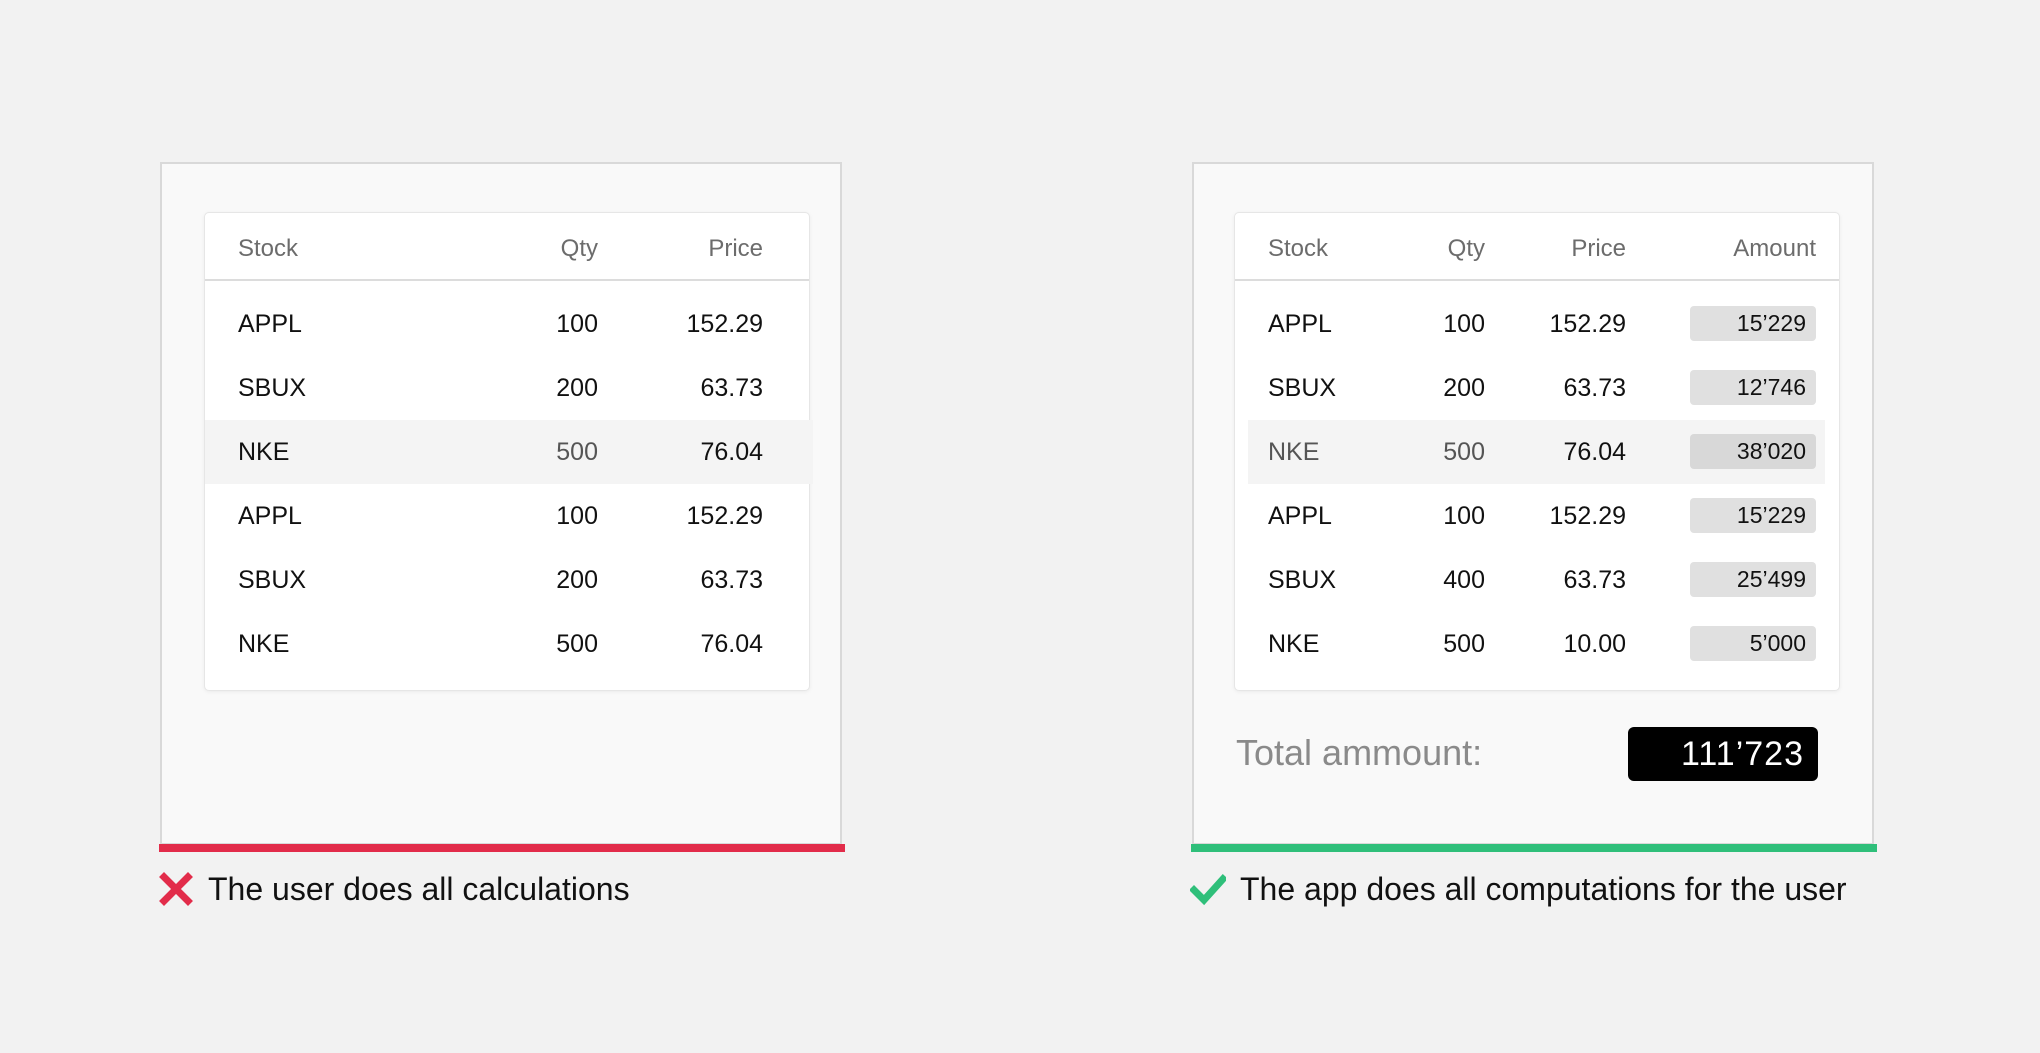 The width and height of the screenshot is (2040, 1053). I want to click on bad-example-bar, so click(502, 848).